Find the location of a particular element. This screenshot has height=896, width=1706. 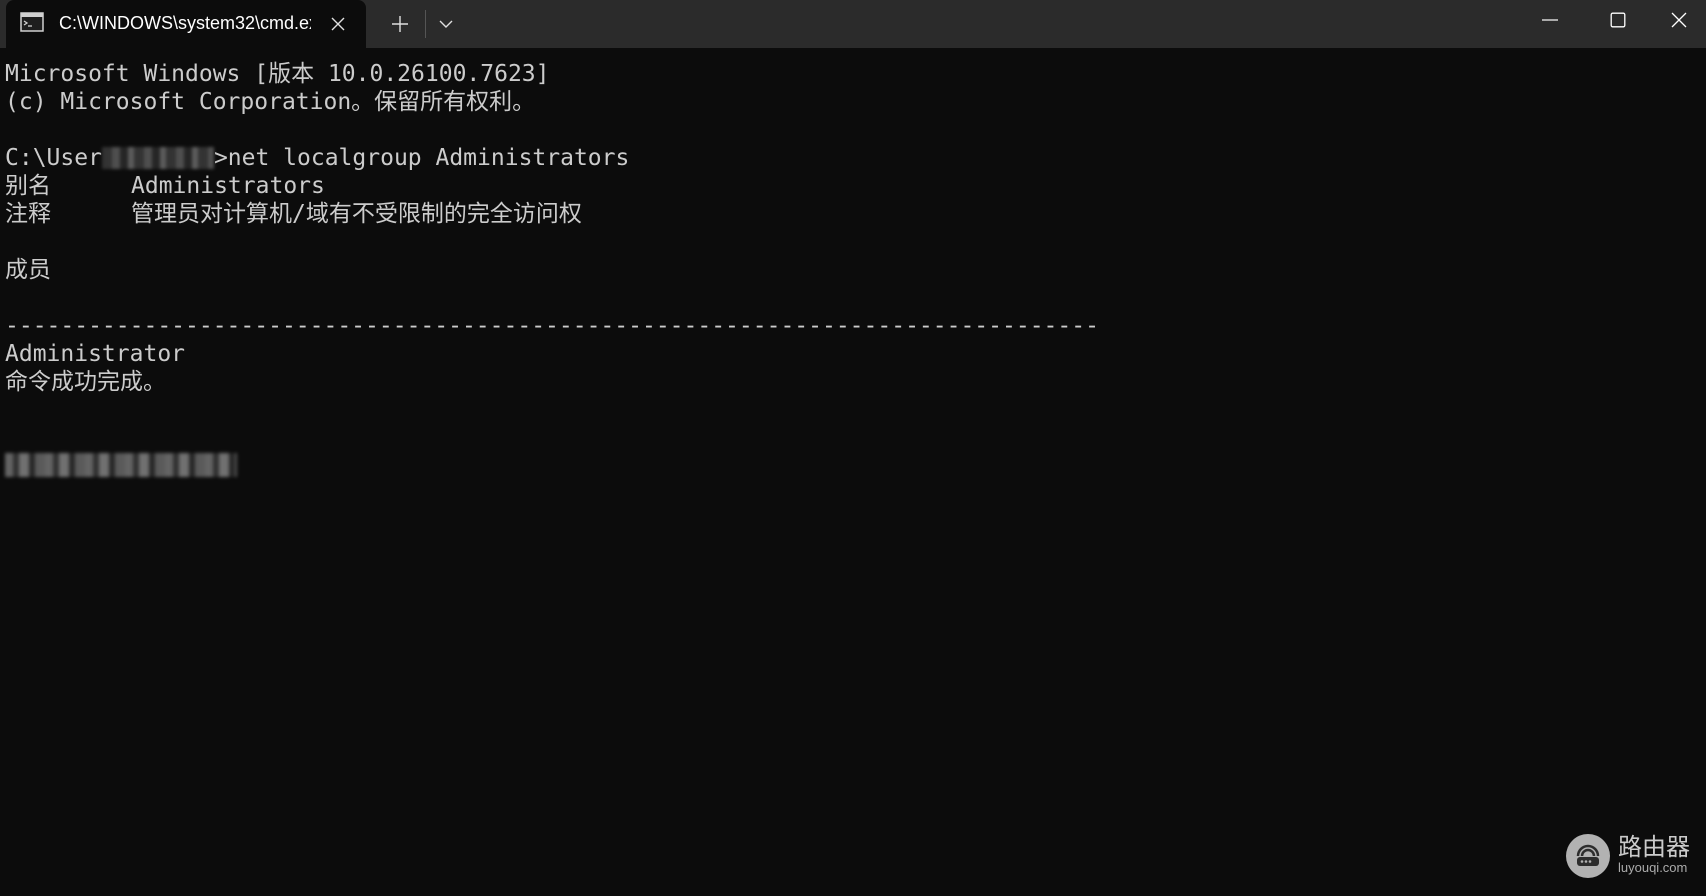

chevron-down-icon is located at coordinates (446, 24).